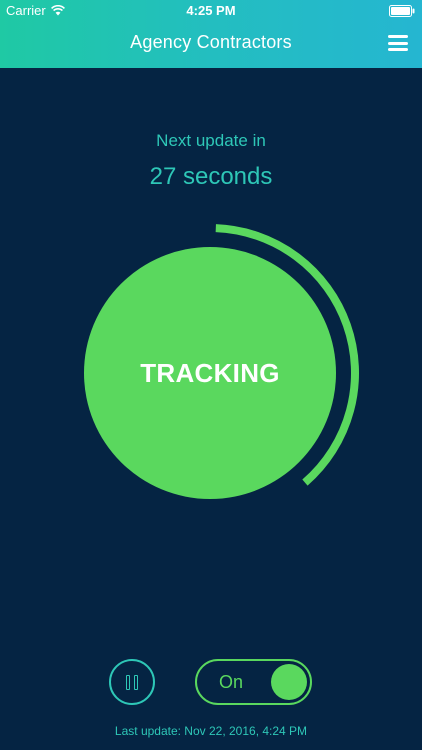 Image resolution: width=422 pixels, height=750 pixels. Describe the element at coordinates (398, 43) in the screenshot. I see `hamburger-menu-icon` at that location.